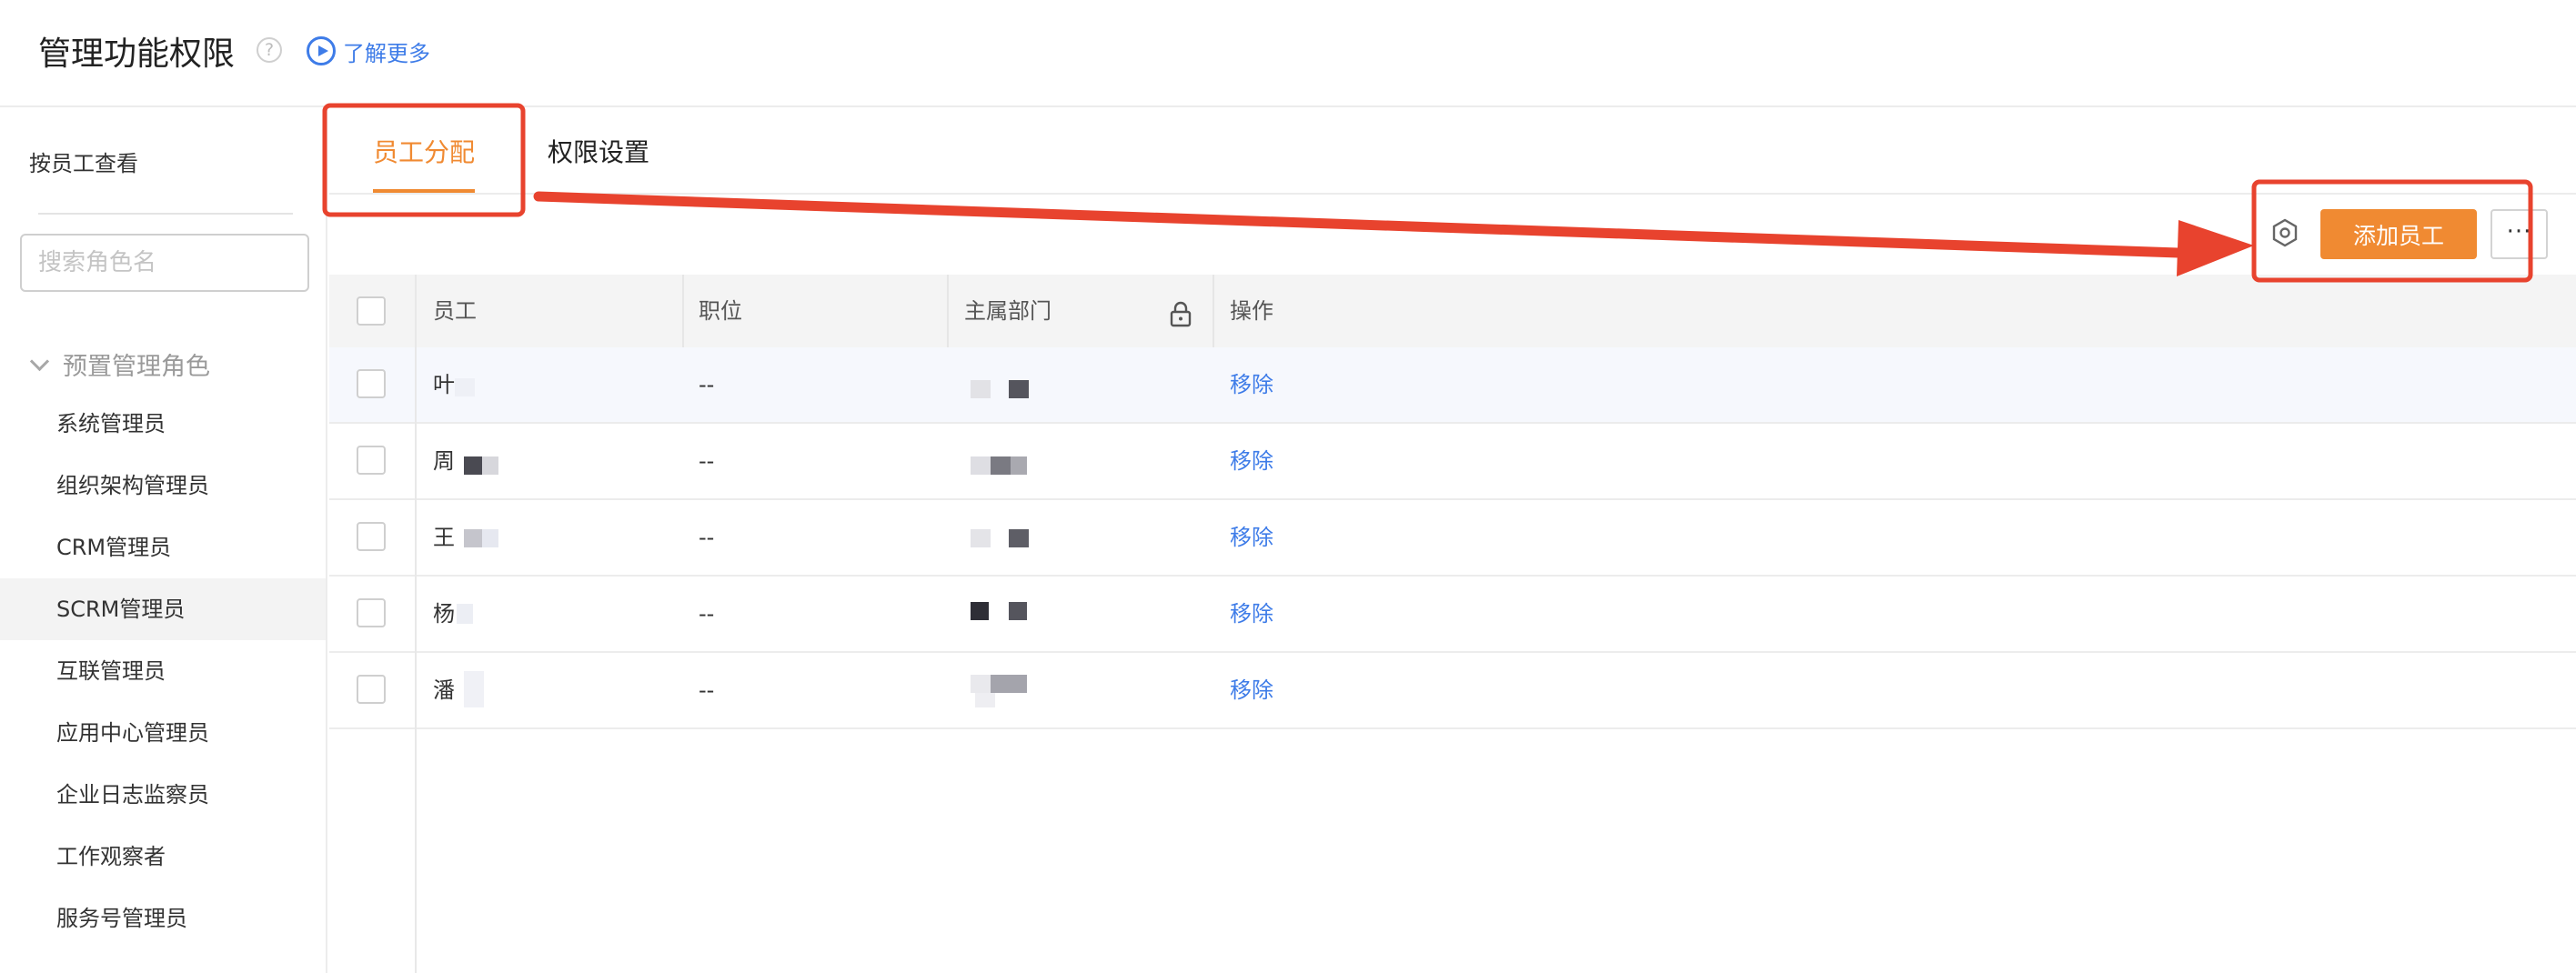 Image resolution: width=2576 pixels, height=973 pixels. What do you see at coordinates (163, 795) in the screenshot?
I see `role-item: 企业日志监察员` at bounding box center [163, 795].